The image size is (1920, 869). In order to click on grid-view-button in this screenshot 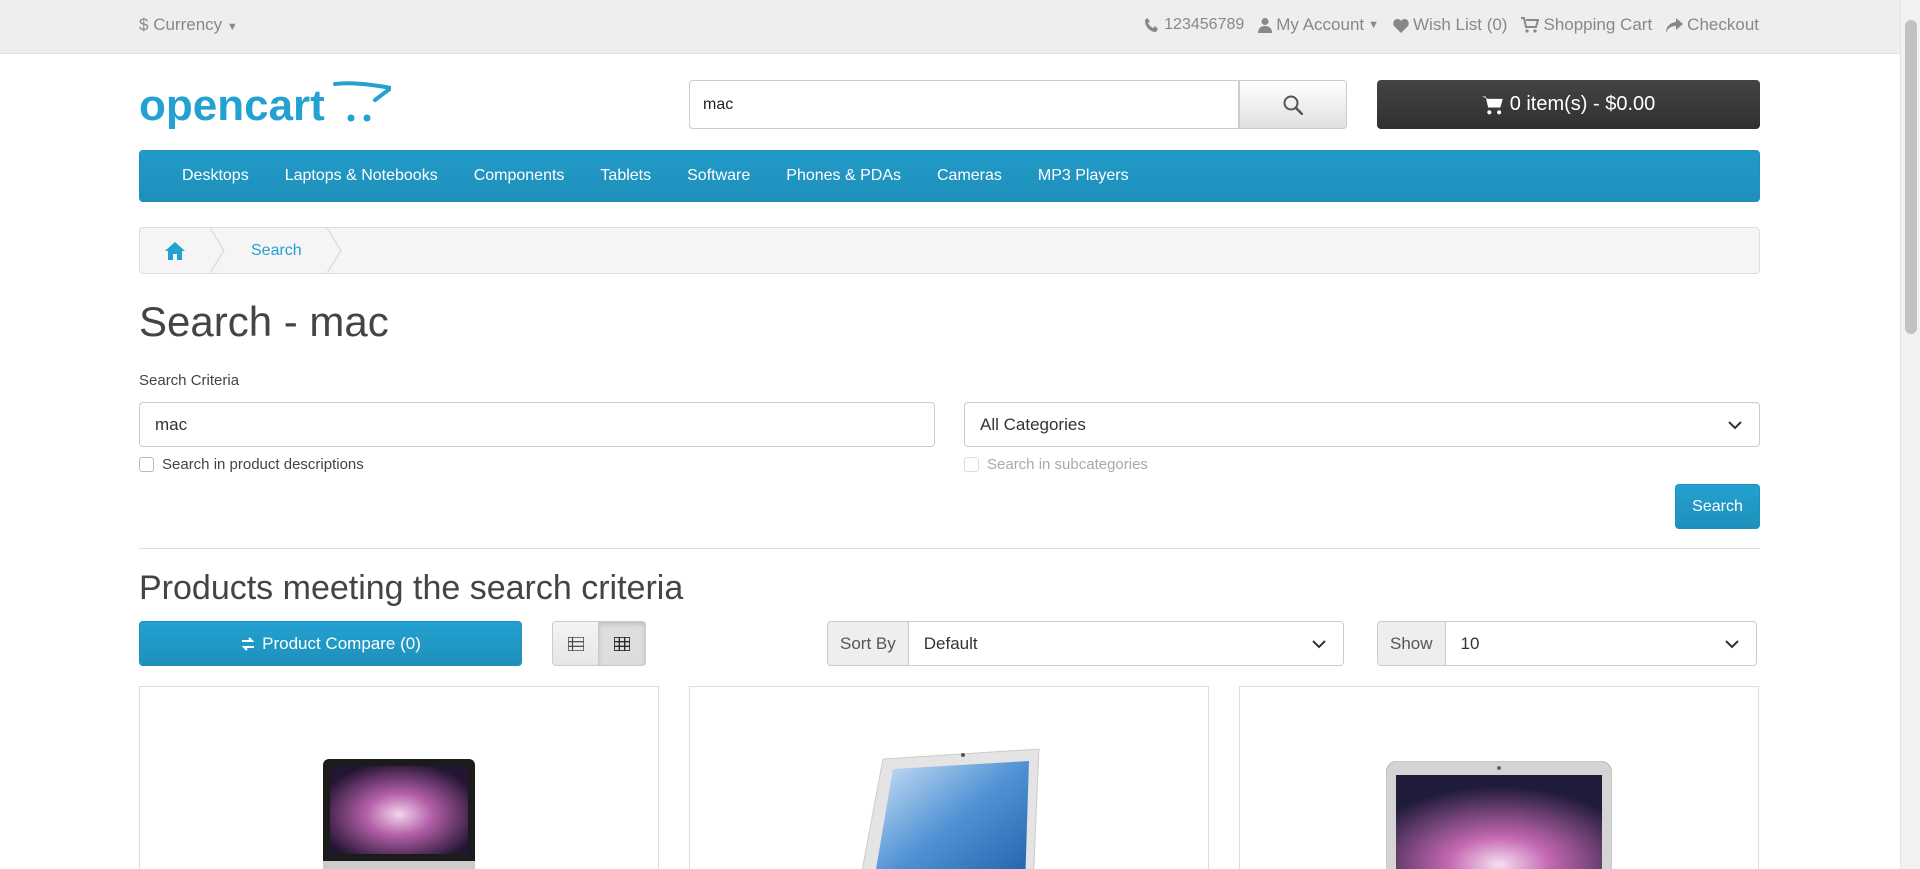, I will do `click(622, 643)`.